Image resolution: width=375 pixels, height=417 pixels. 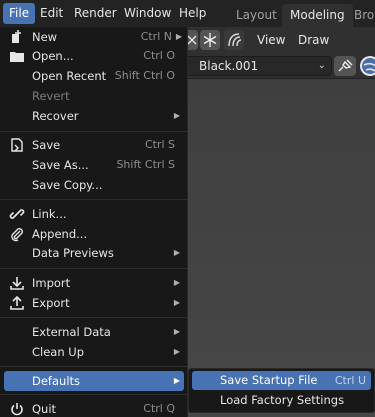 I want to click on tab-layout: Layout, so click(x=256, y=15).